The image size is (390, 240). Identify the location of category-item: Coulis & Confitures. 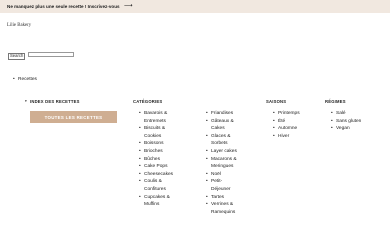
(156, 185).